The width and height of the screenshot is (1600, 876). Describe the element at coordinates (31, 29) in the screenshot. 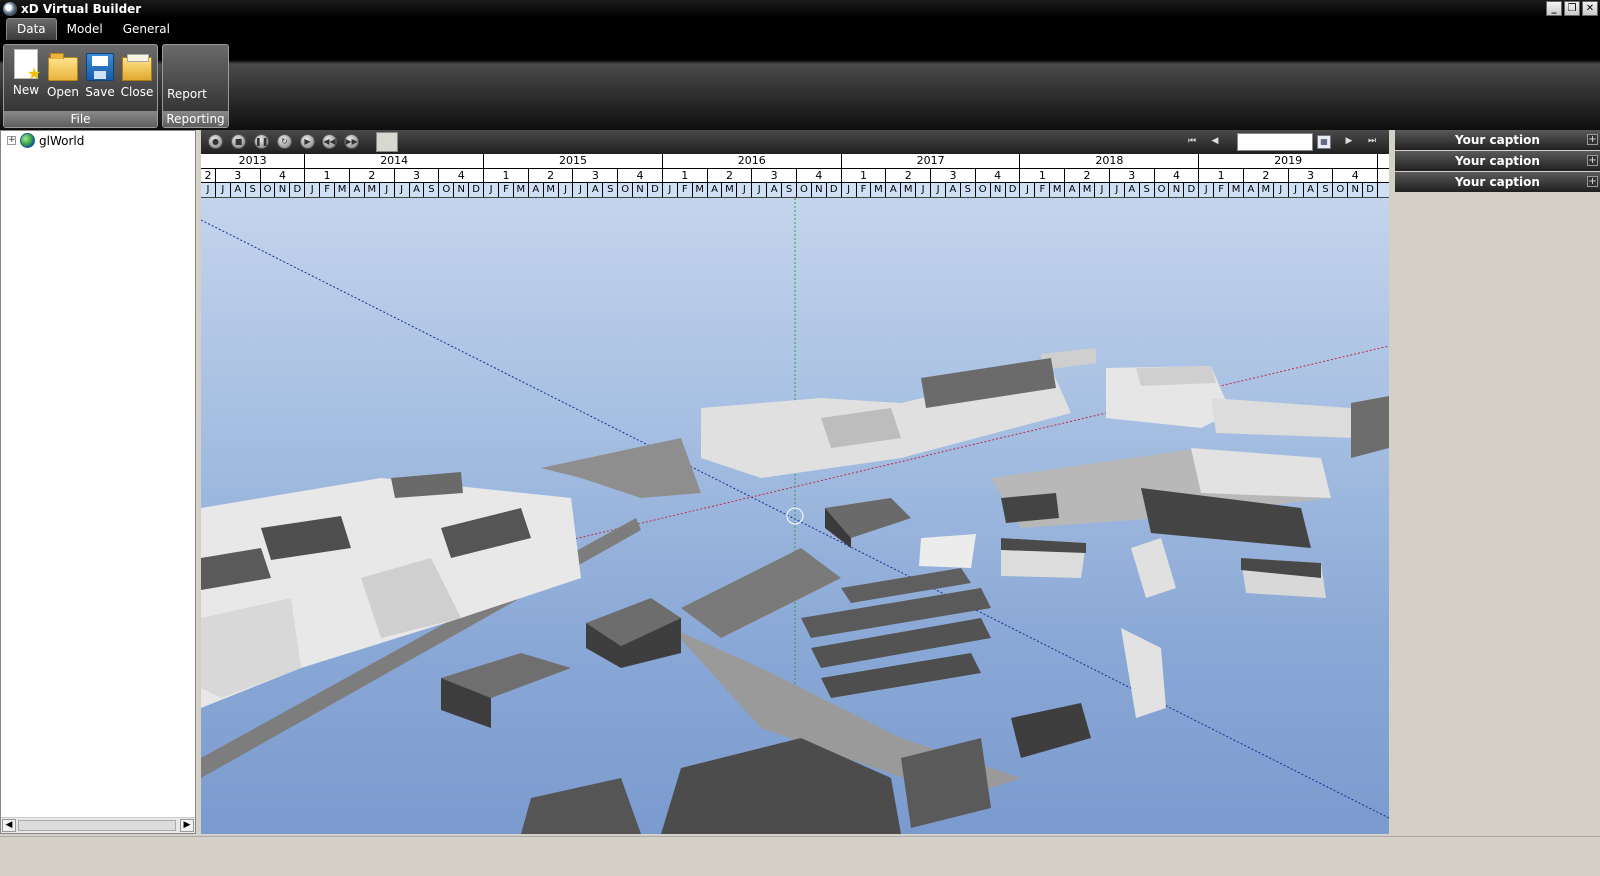

I see `tab-data: Data` at that location.